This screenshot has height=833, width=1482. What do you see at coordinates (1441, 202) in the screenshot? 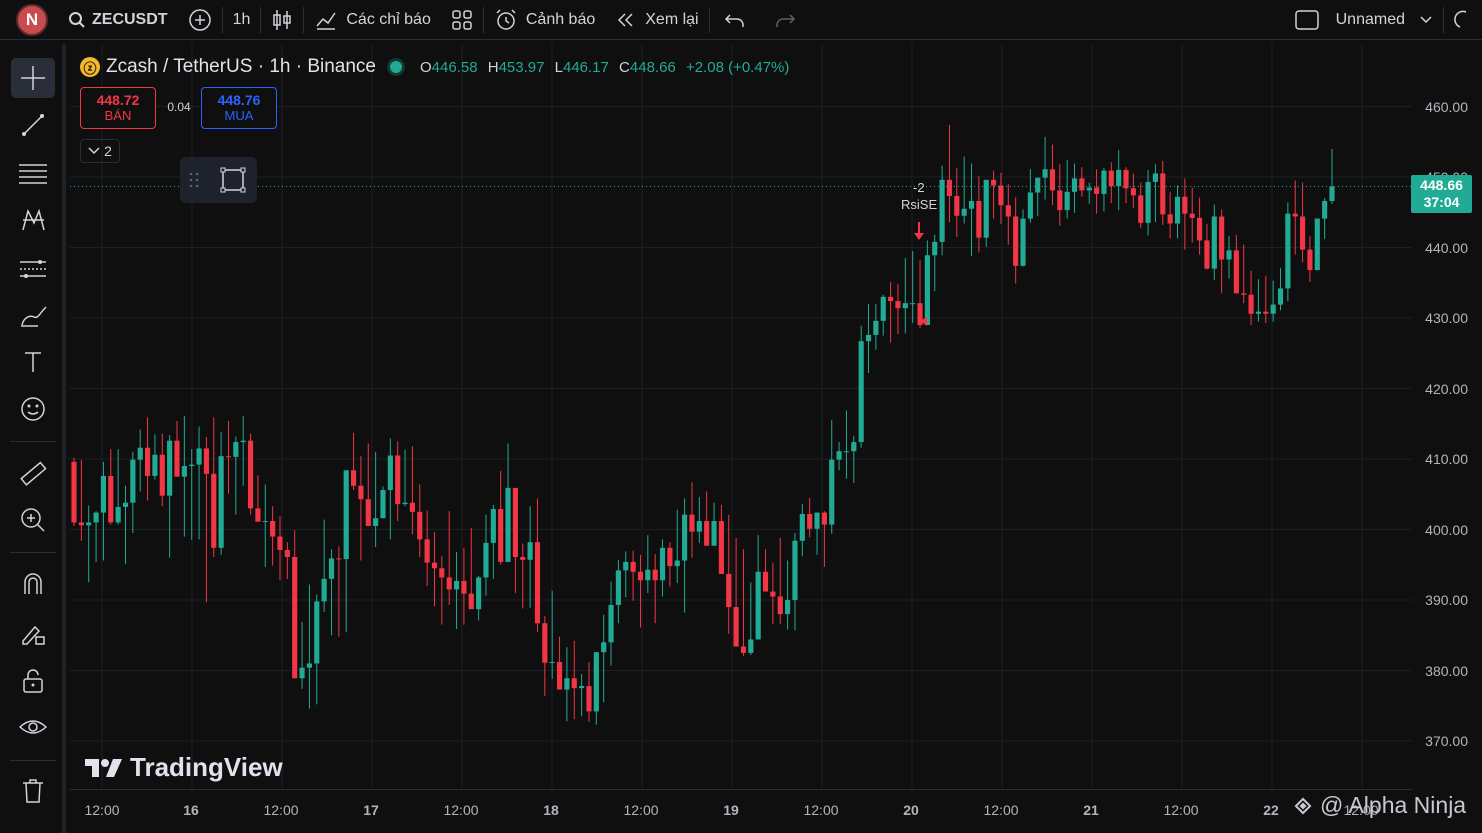
I see `bar-countdown: 37:04` at bounding box center [1441, 202].